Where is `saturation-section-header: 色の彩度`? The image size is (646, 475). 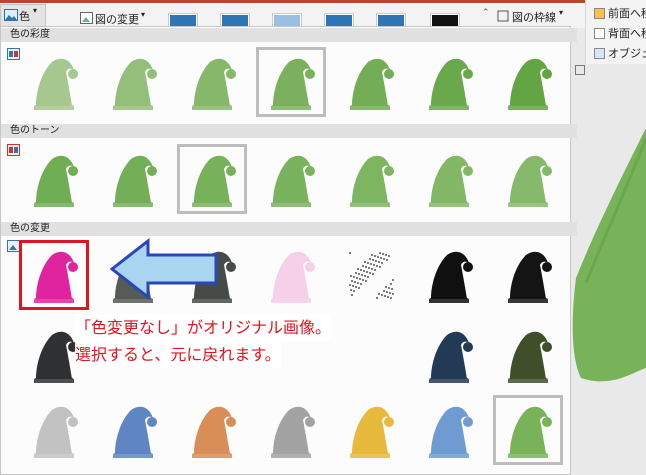 saturation-section-header: 色の彩度 is located at coordinates (289, 35).